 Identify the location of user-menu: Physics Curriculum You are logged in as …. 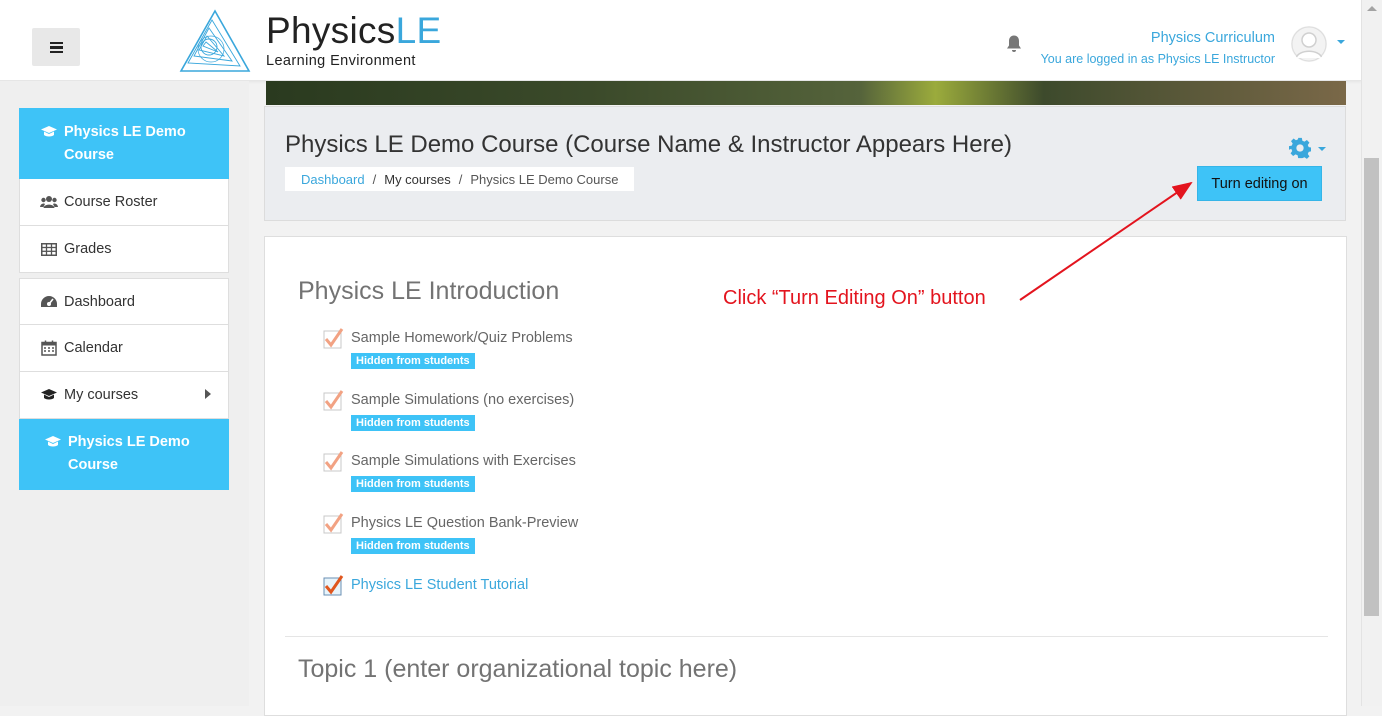
(1158, 48).